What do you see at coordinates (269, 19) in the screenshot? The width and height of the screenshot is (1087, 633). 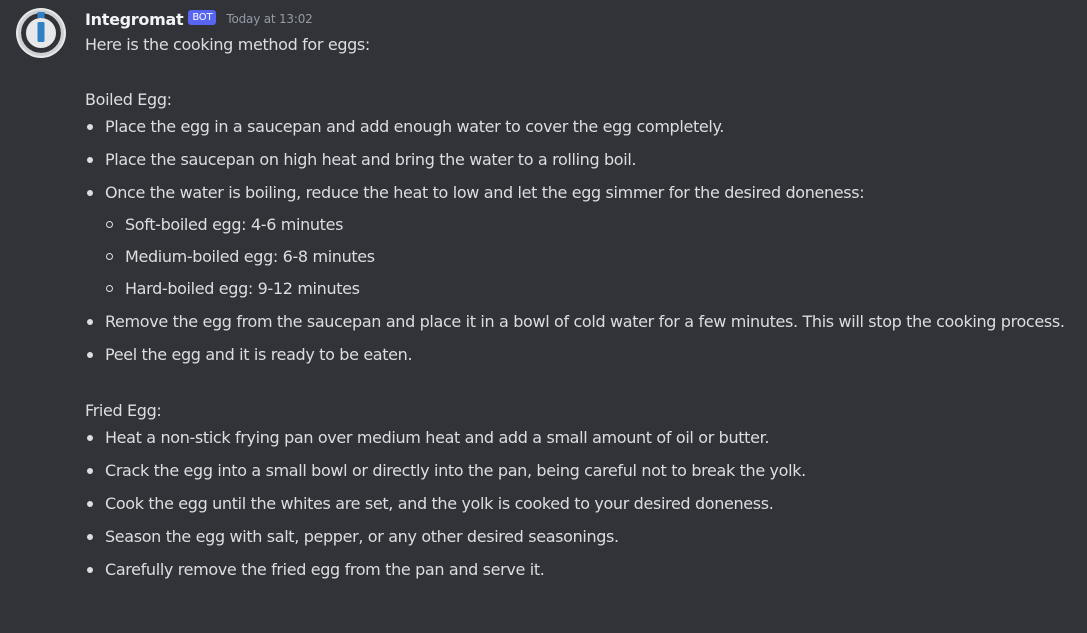 I see `message-timestamp: Today at 13:02` at bounding box center [269, 19].